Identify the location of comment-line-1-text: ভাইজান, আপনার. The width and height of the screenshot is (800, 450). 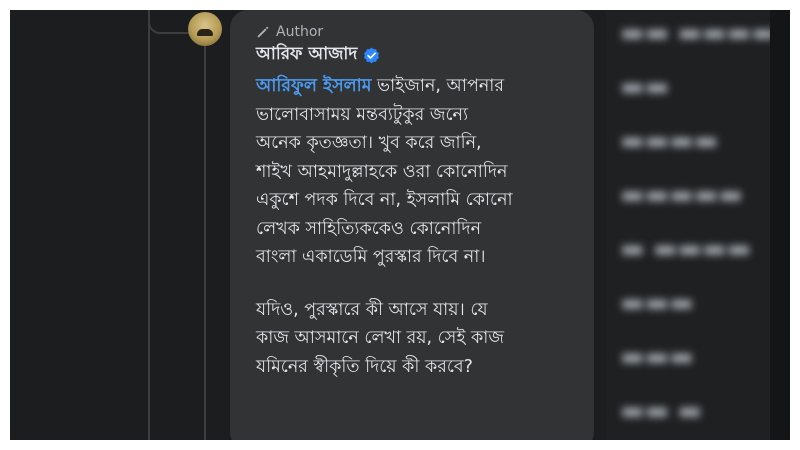
(437, 86).